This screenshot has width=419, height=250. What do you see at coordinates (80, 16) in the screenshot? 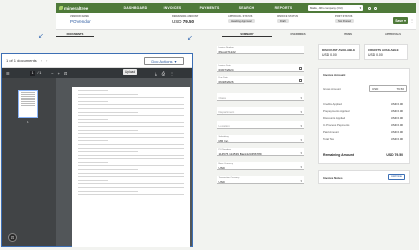
I see `vendor-label: VENDOR NAME` at bounding box center [80, 16].